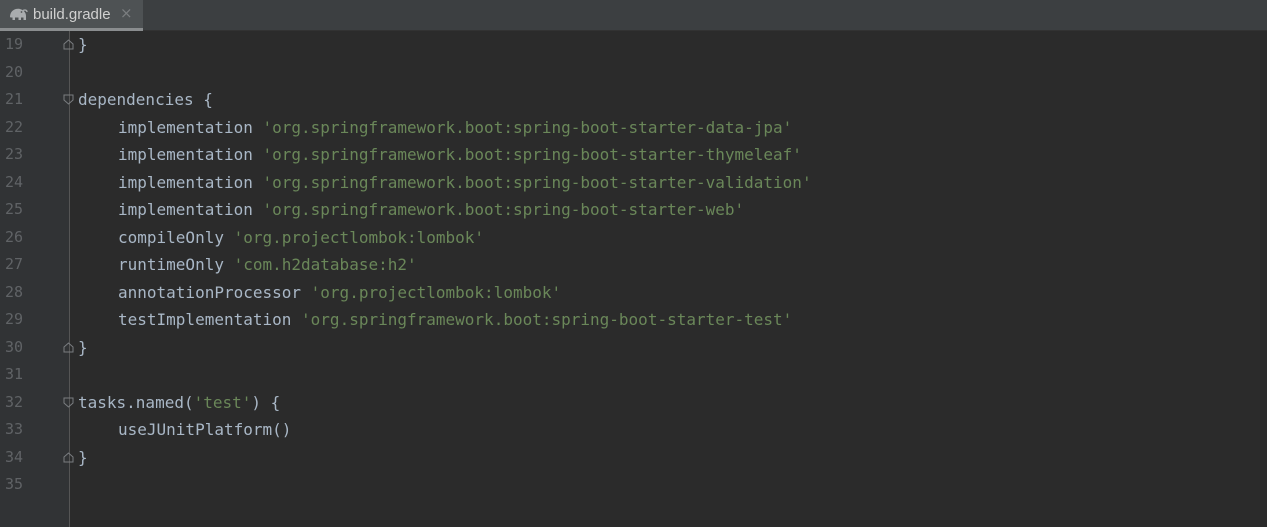 The width and height of the screenshot is (1267, 527). I want to click on editor-tab-bar: build.gradle ×, so click(633, 15).